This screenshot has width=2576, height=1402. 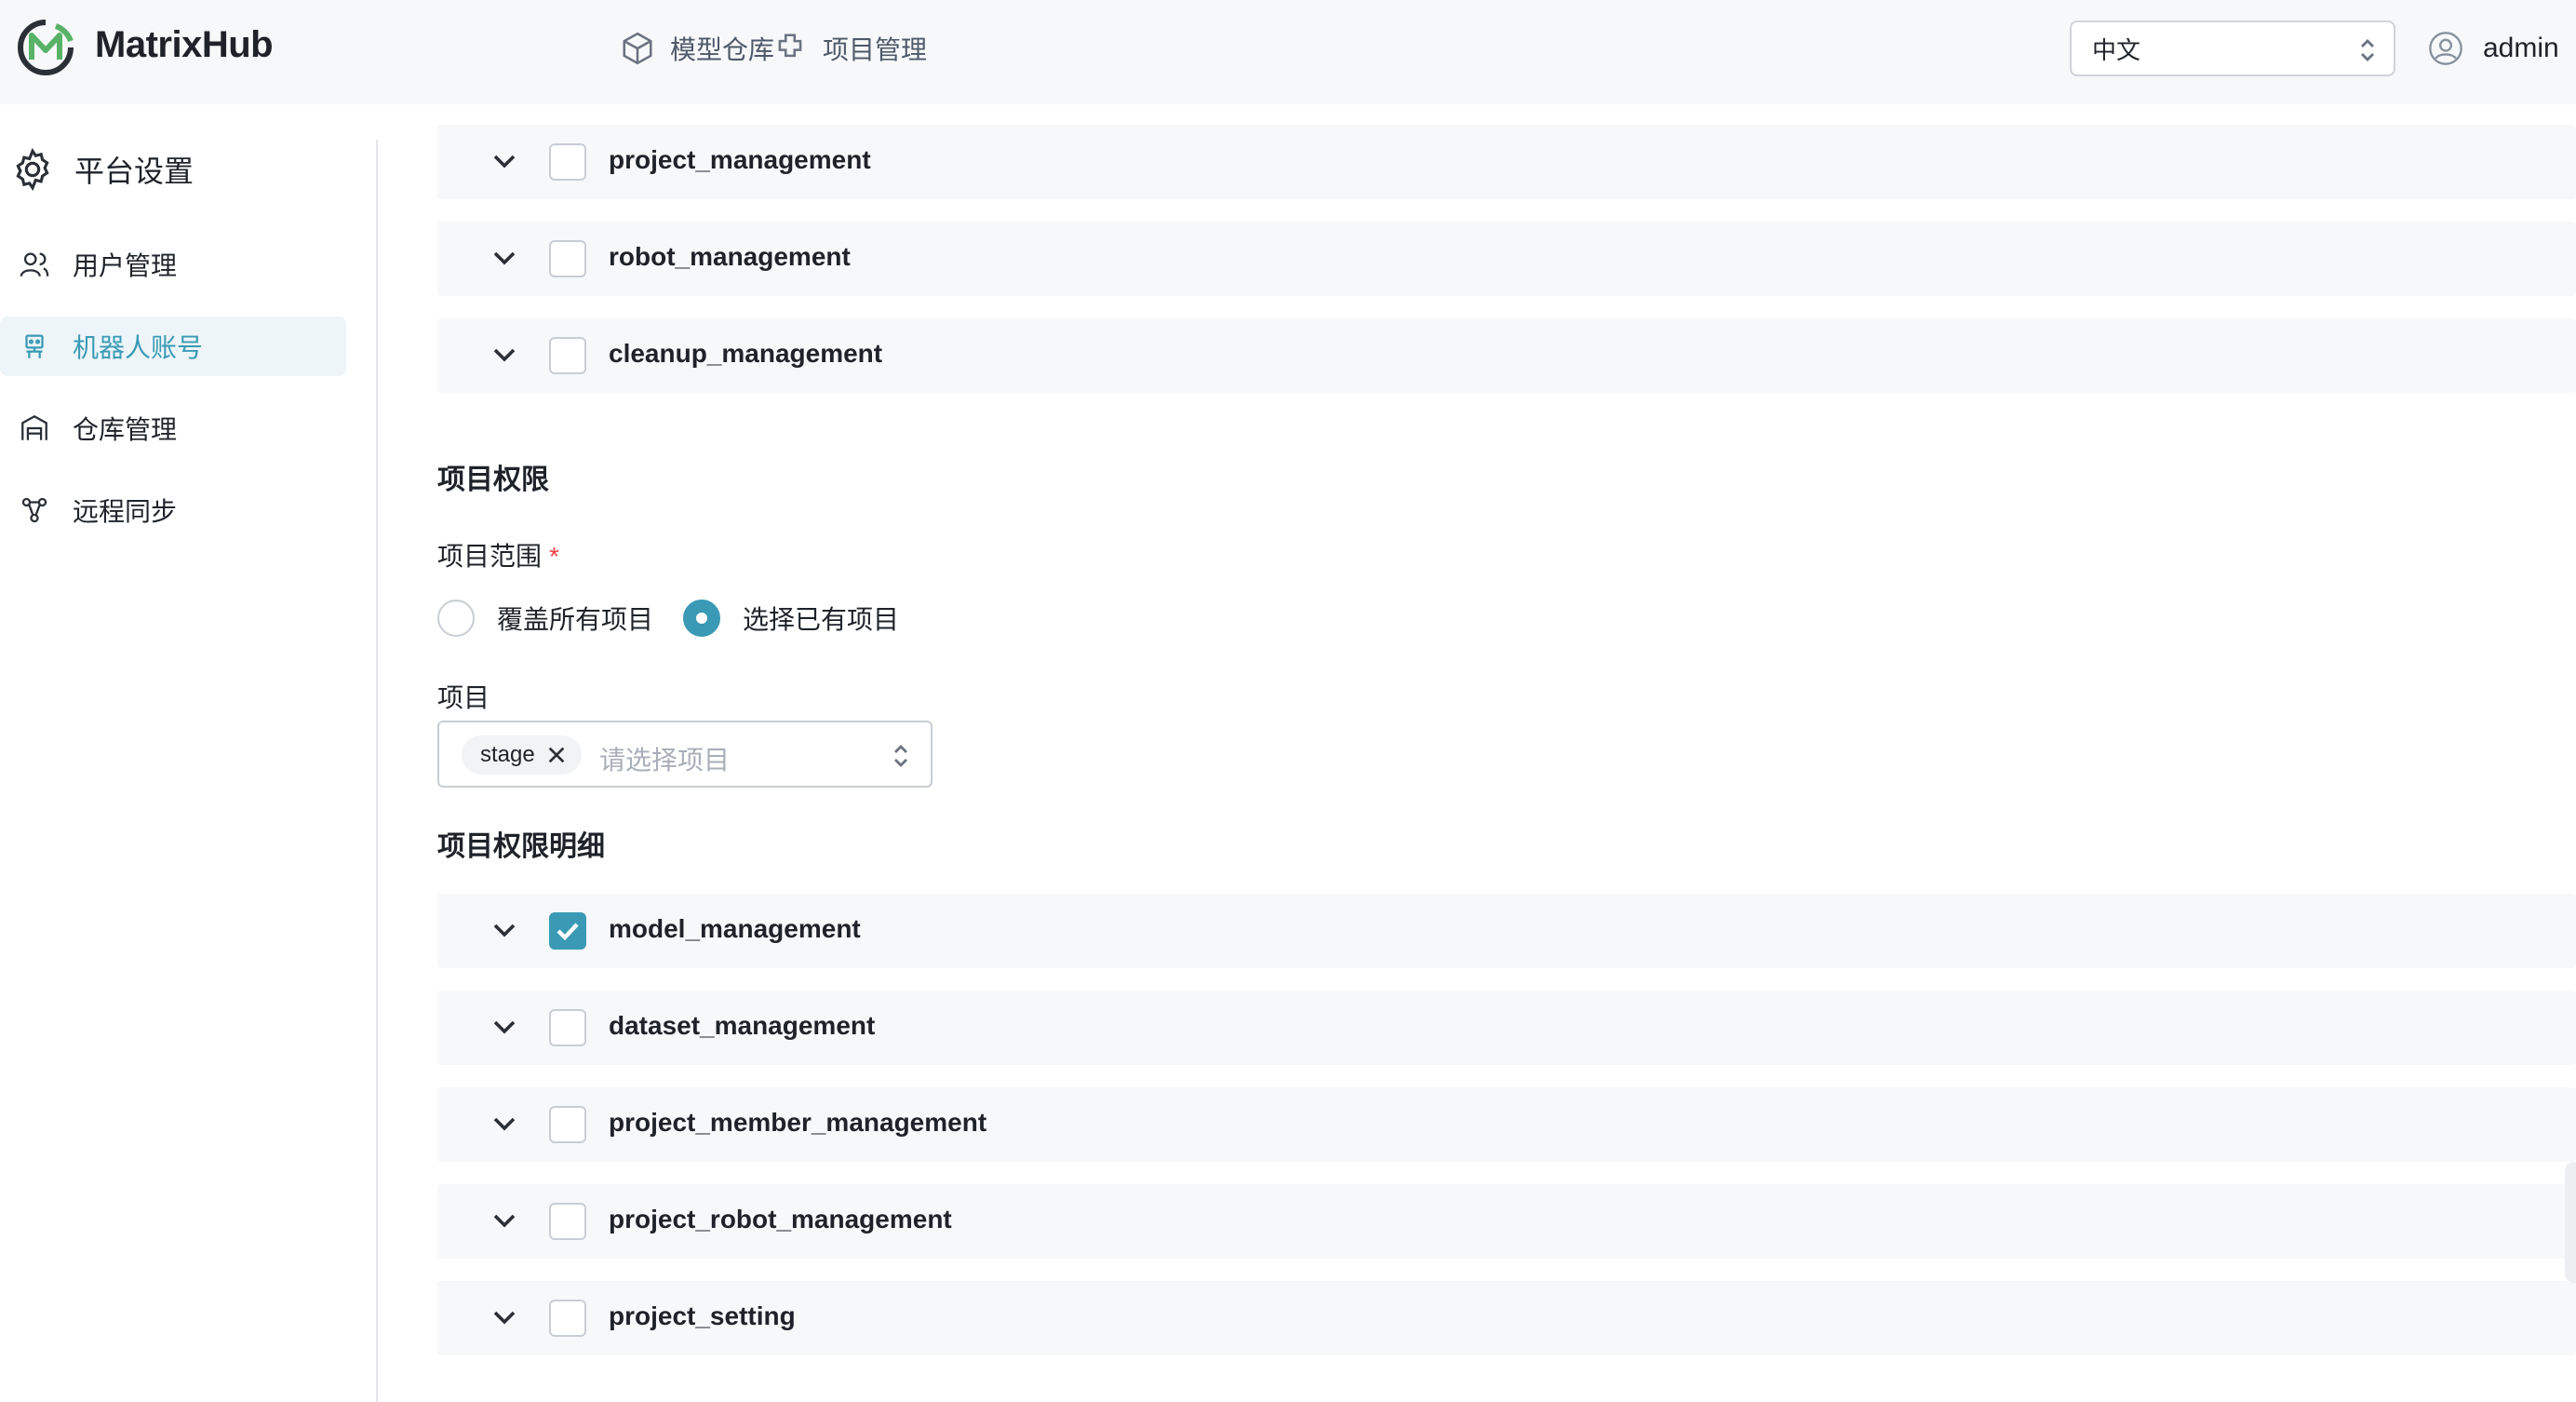 What do you see at coordinates (32, 169) in the screenshot?
I see `gear-icon` at bounding box center [32, 169].